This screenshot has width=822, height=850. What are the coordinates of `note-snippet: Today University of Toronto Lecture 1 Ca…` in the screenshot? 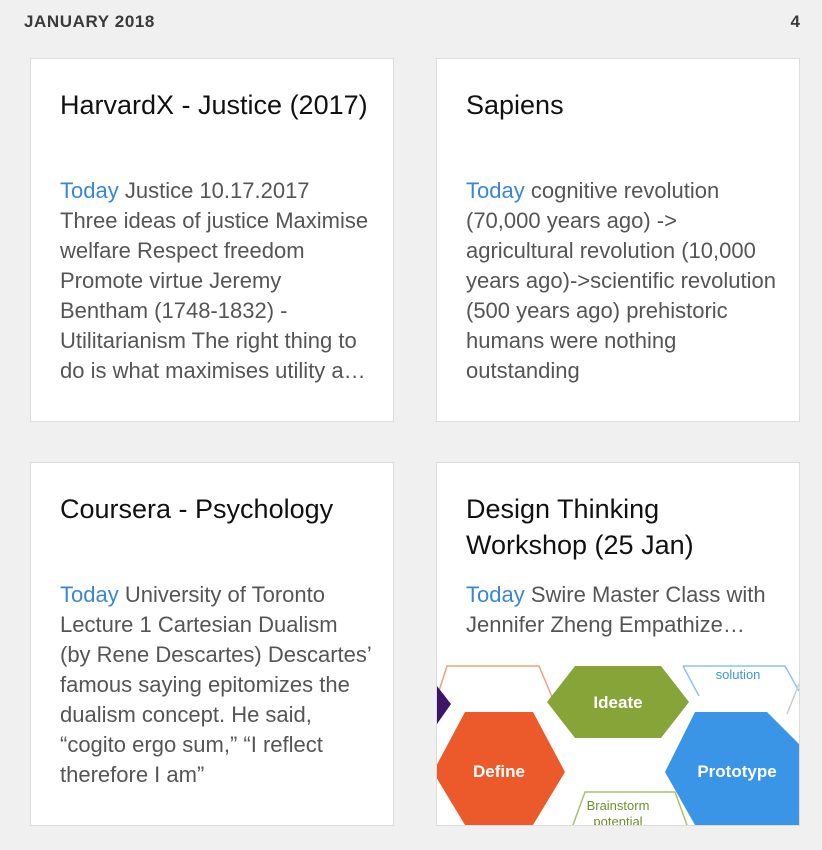 It's located at (215, 685).